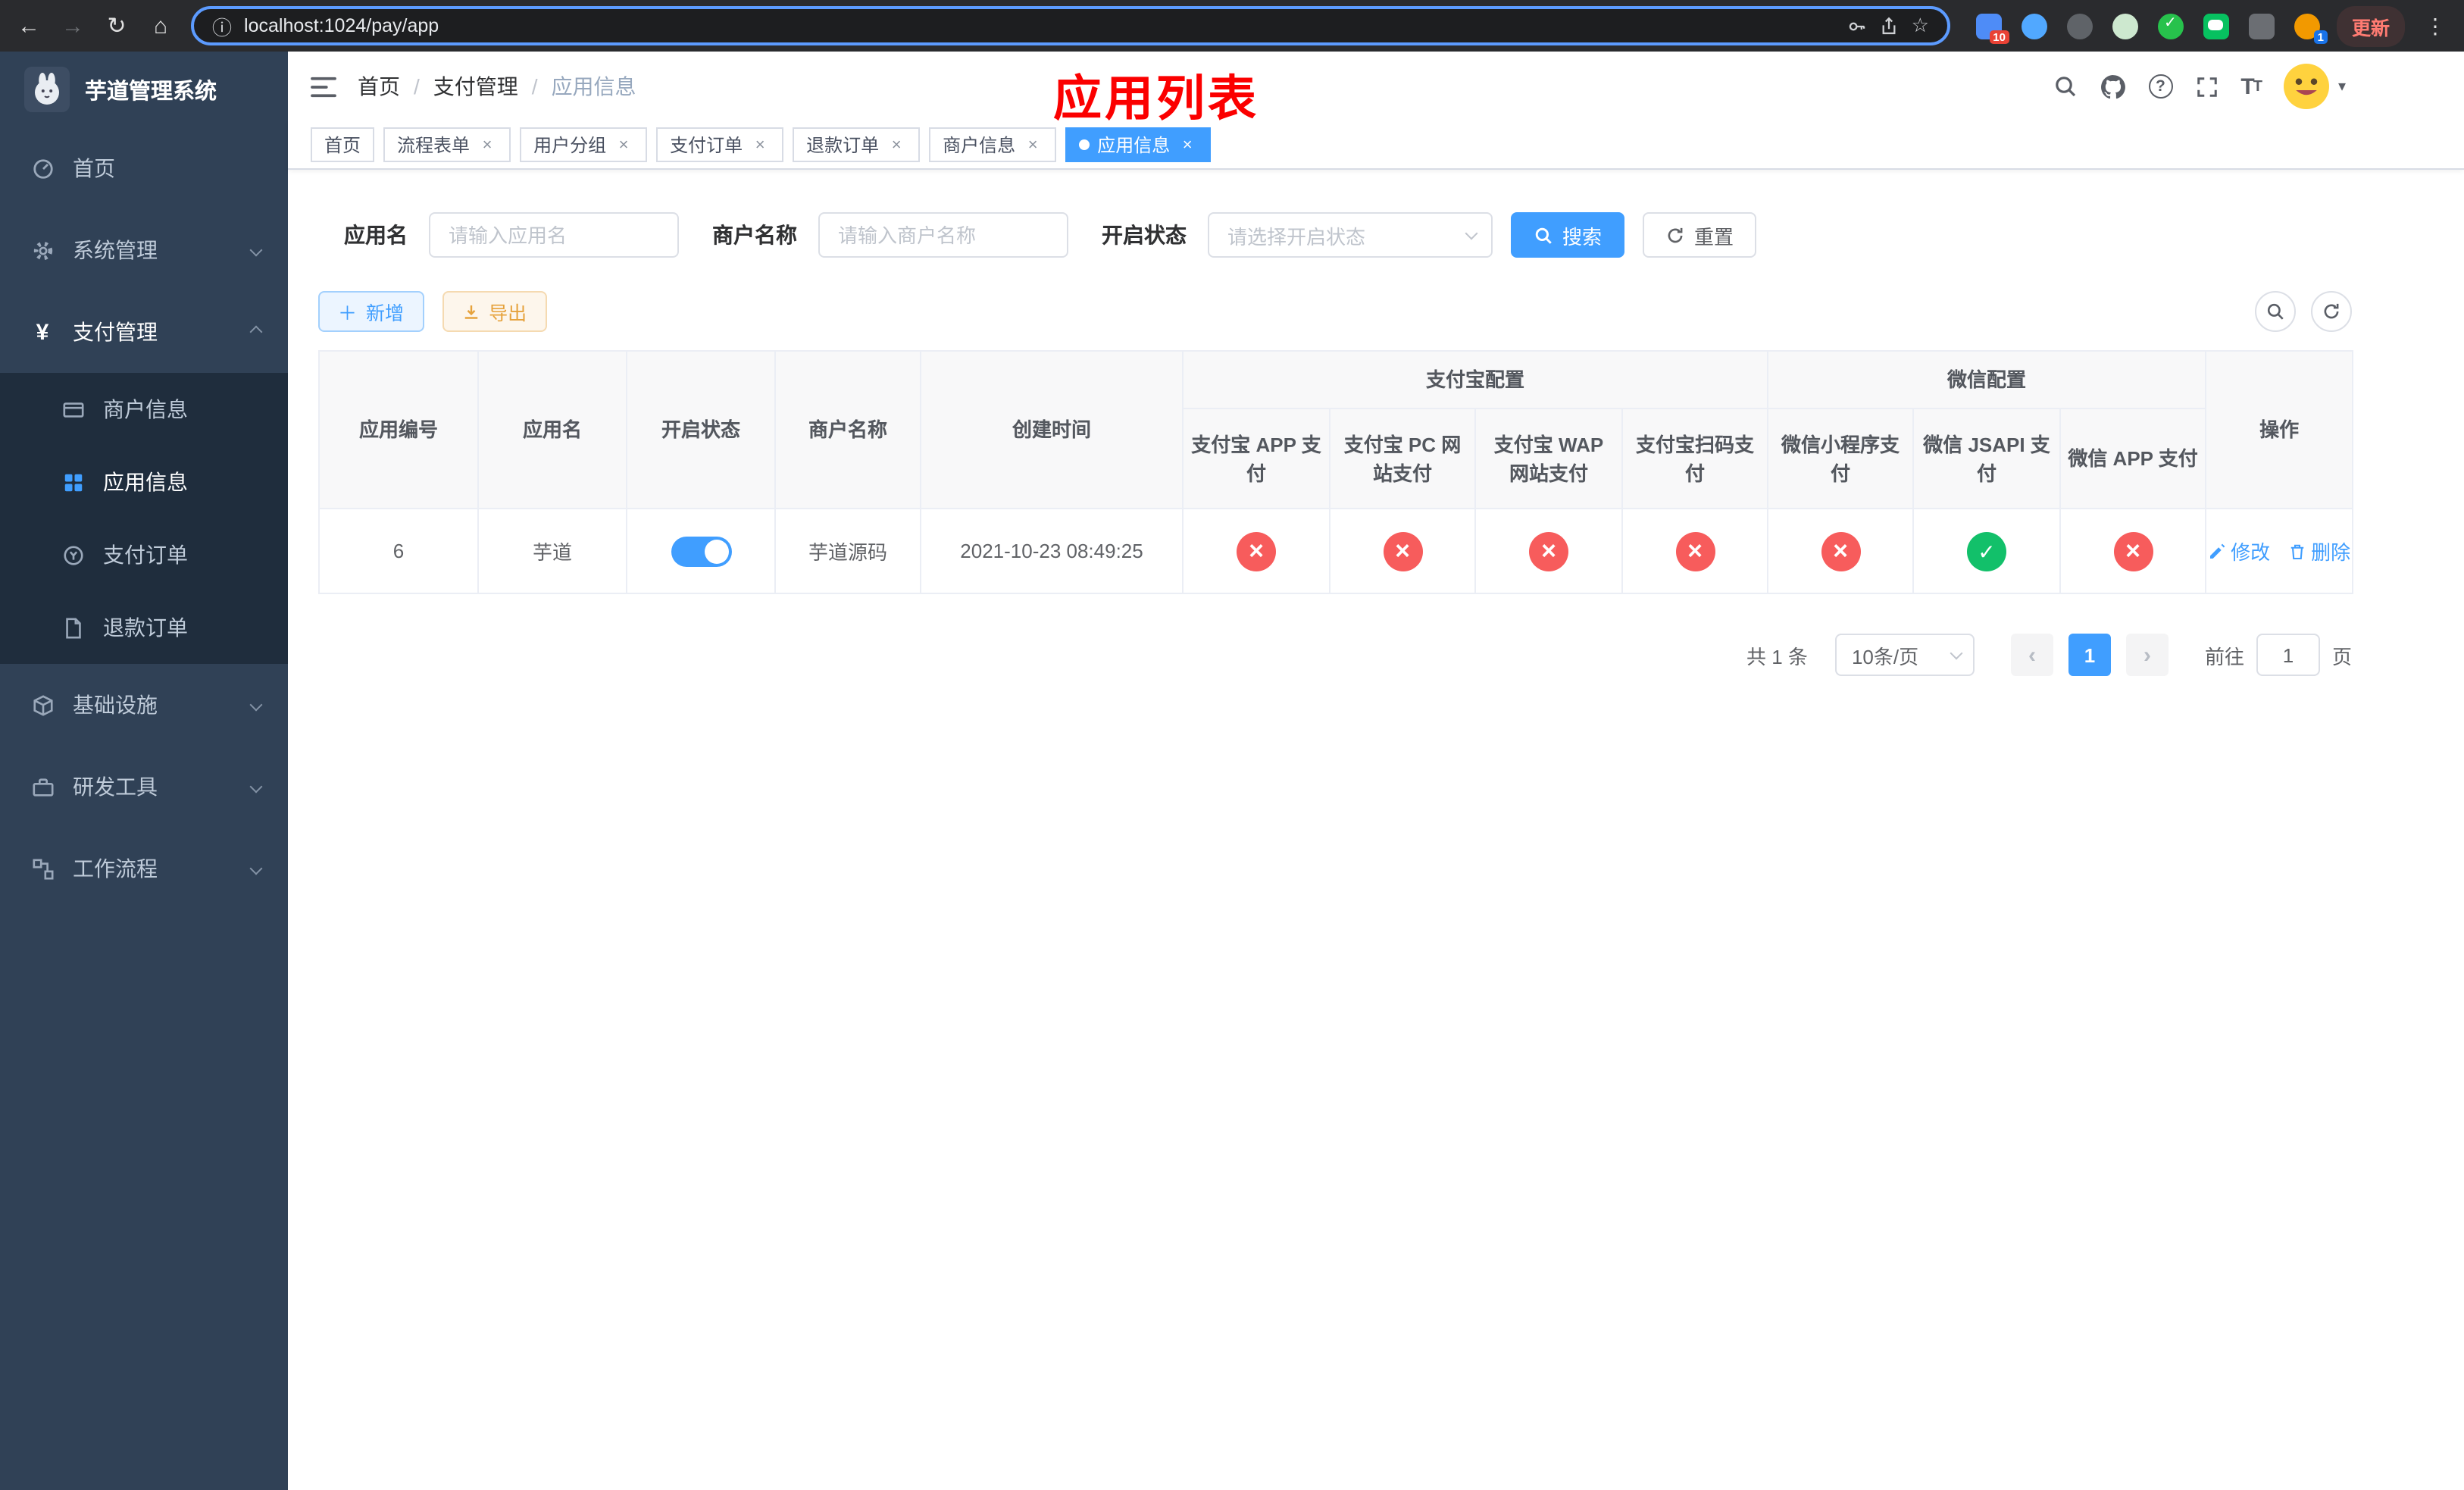 The height and width of the screenshot is (1490, 2464). I want to click on trash-icon, so click(2297, 551).